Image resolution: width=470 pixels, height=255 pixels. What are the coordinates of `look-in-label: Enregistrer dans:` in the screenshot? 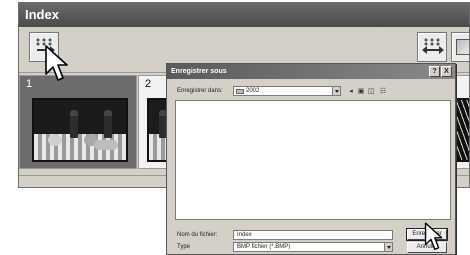 It's located at (200, 91).